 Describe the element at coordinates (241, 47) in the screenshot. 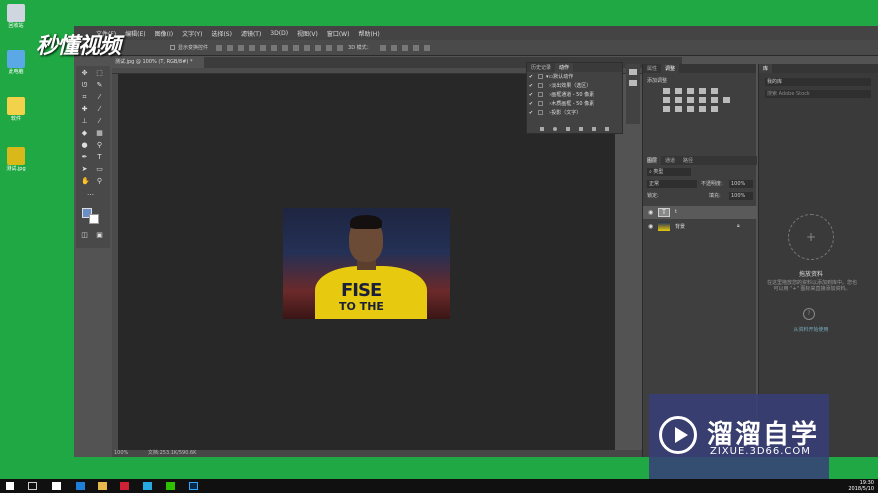

I see `align-bottom-icon` at that location.